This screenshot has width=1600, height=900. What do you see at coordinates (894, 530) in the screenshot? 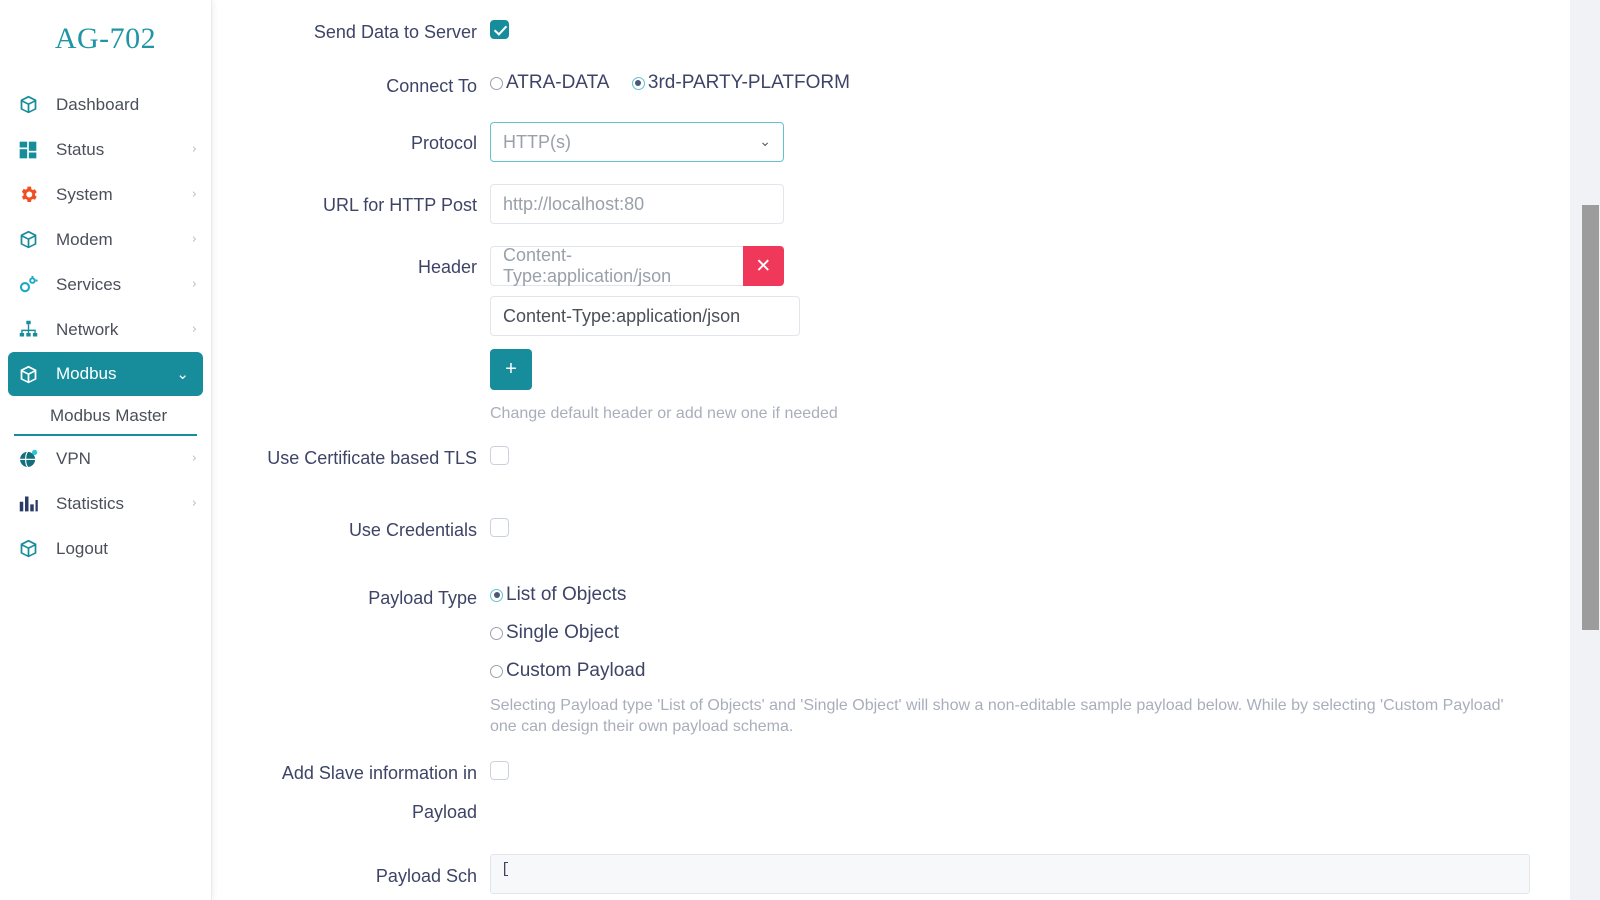
I see `field-use-credentials: Use Credentials` at bounding box center [894, 530].